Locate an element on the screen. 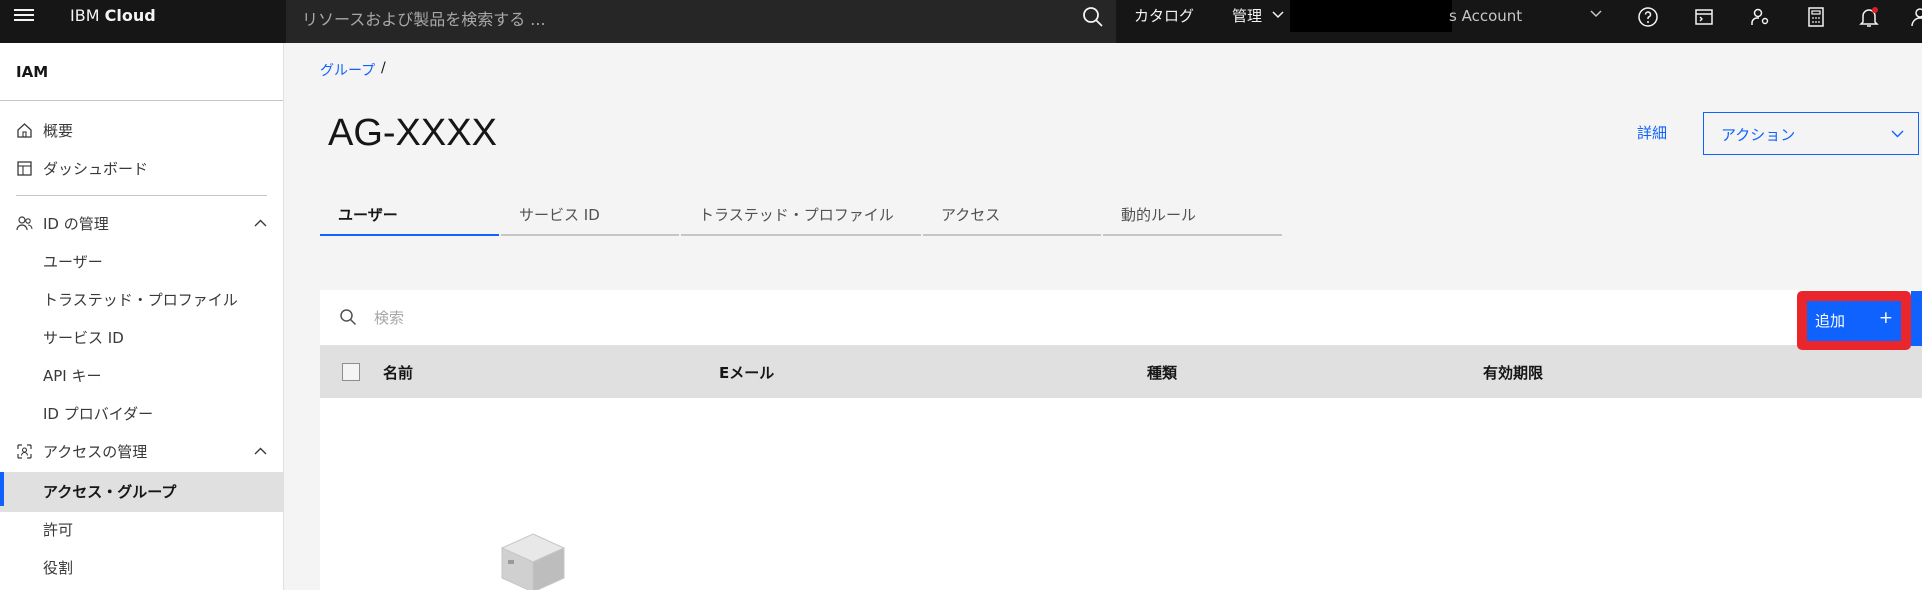 The width and height of the screenshot is (1922, 590). user-access-icon is located at coordinates (1760, 17).